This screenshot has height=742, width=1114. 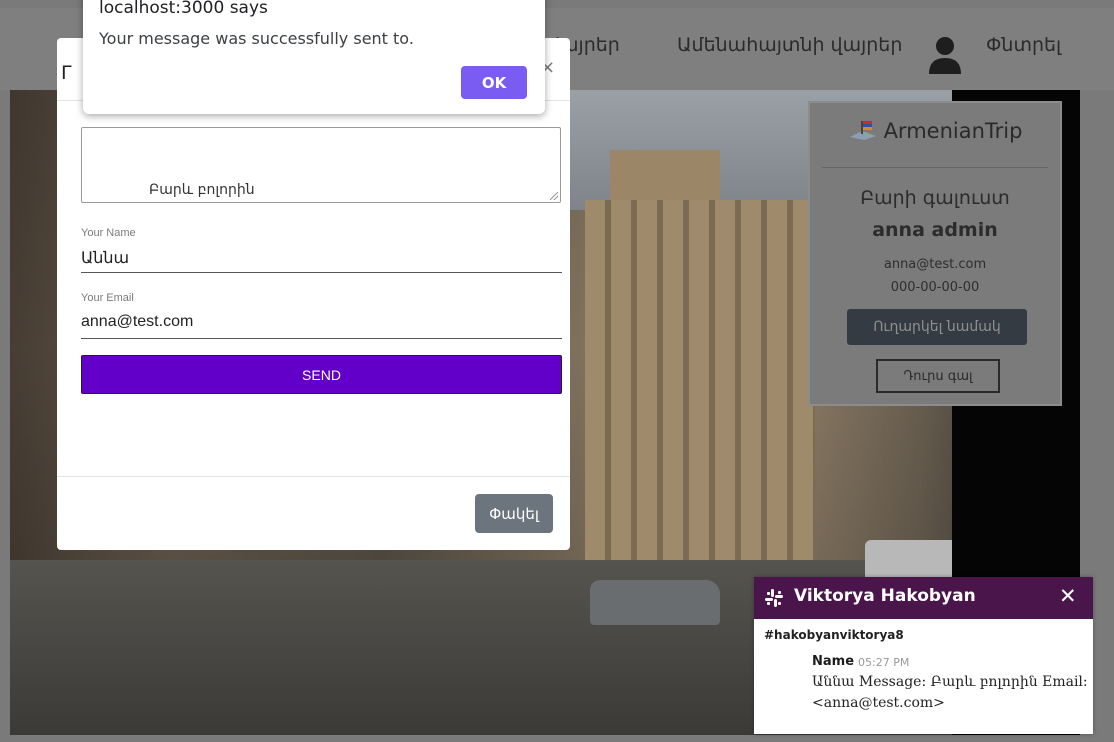 I want to click on email-field-underline, so click(x=321, y=338).